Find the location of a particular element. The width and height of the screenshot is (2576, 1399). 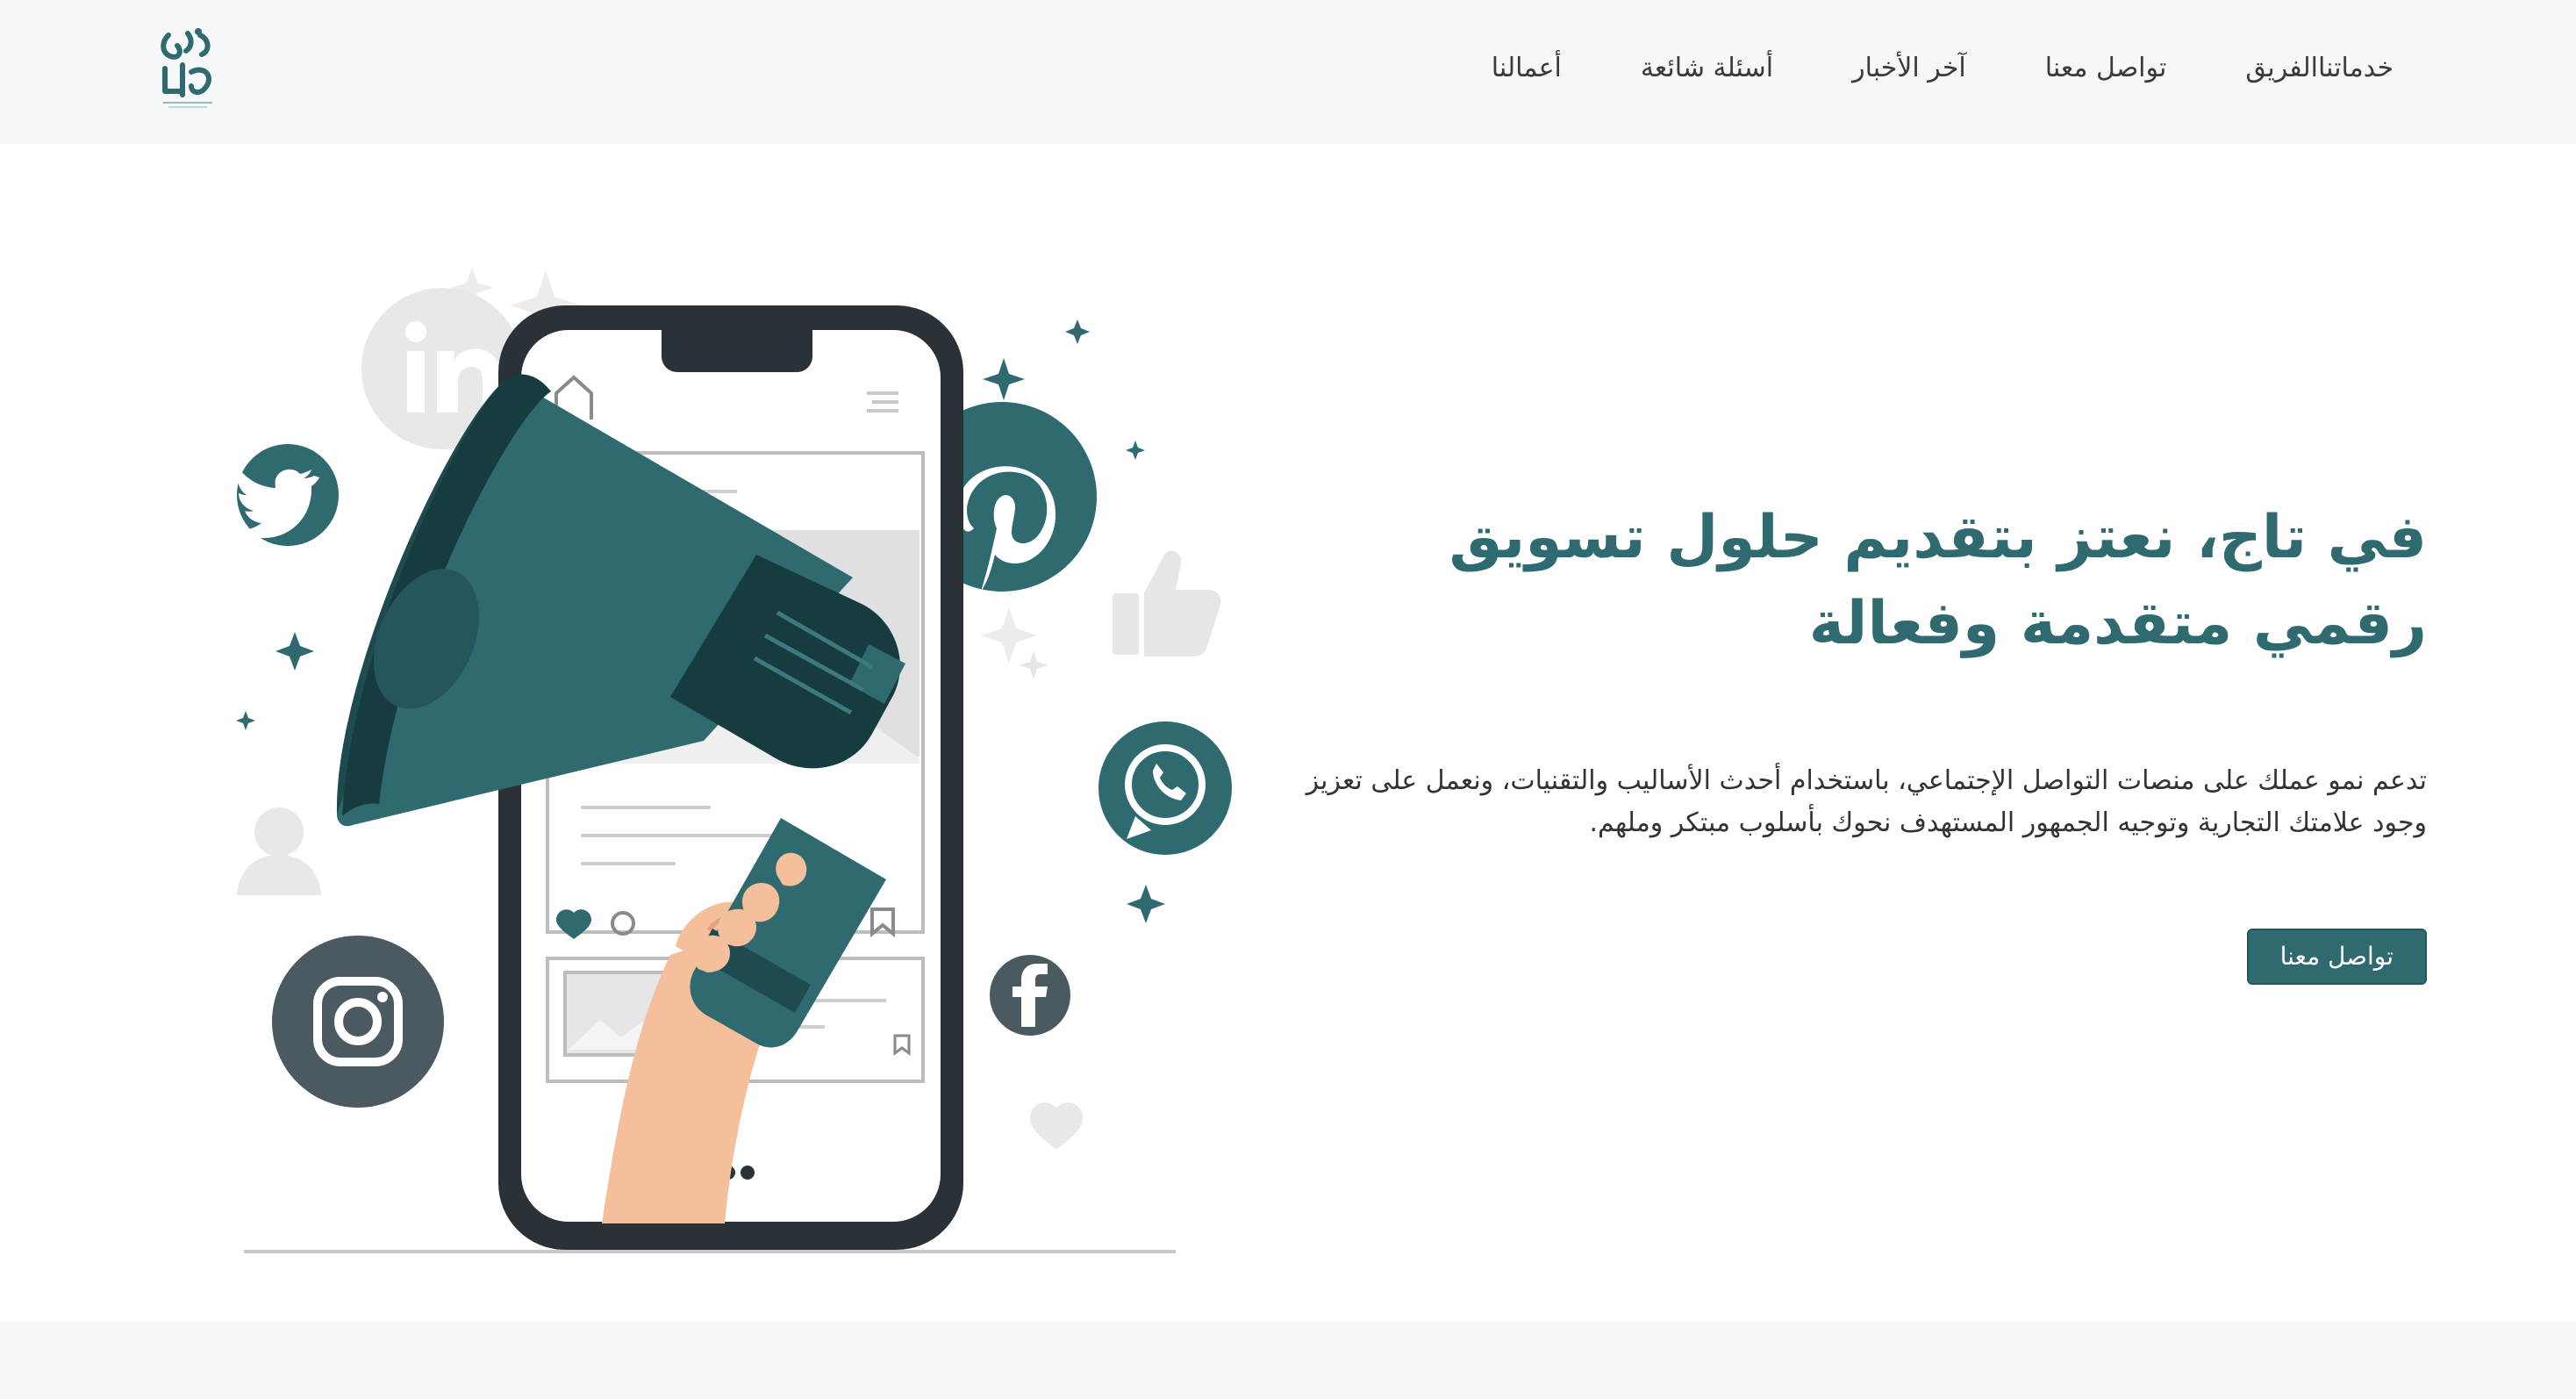

nav-item-contact: تواصل معنا is located at coordinates (2106, 68).